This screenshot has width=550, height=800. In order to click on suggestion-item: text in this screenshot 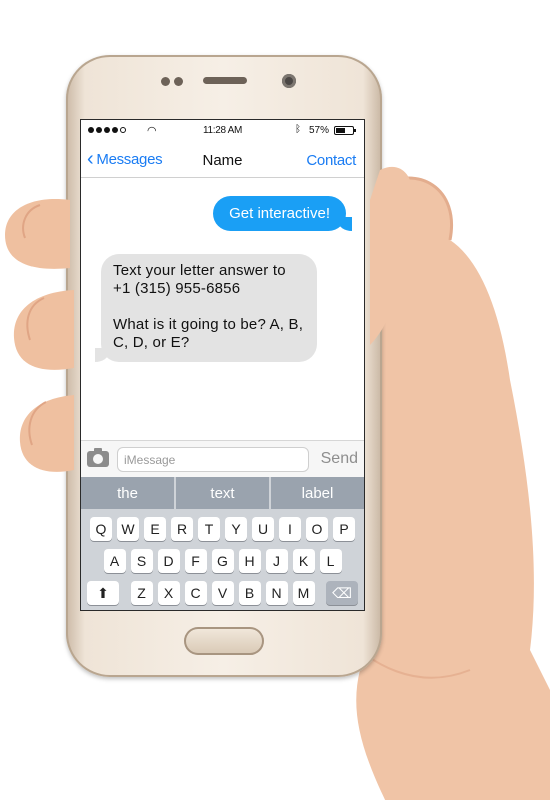, I will do `click(223, 493)`.